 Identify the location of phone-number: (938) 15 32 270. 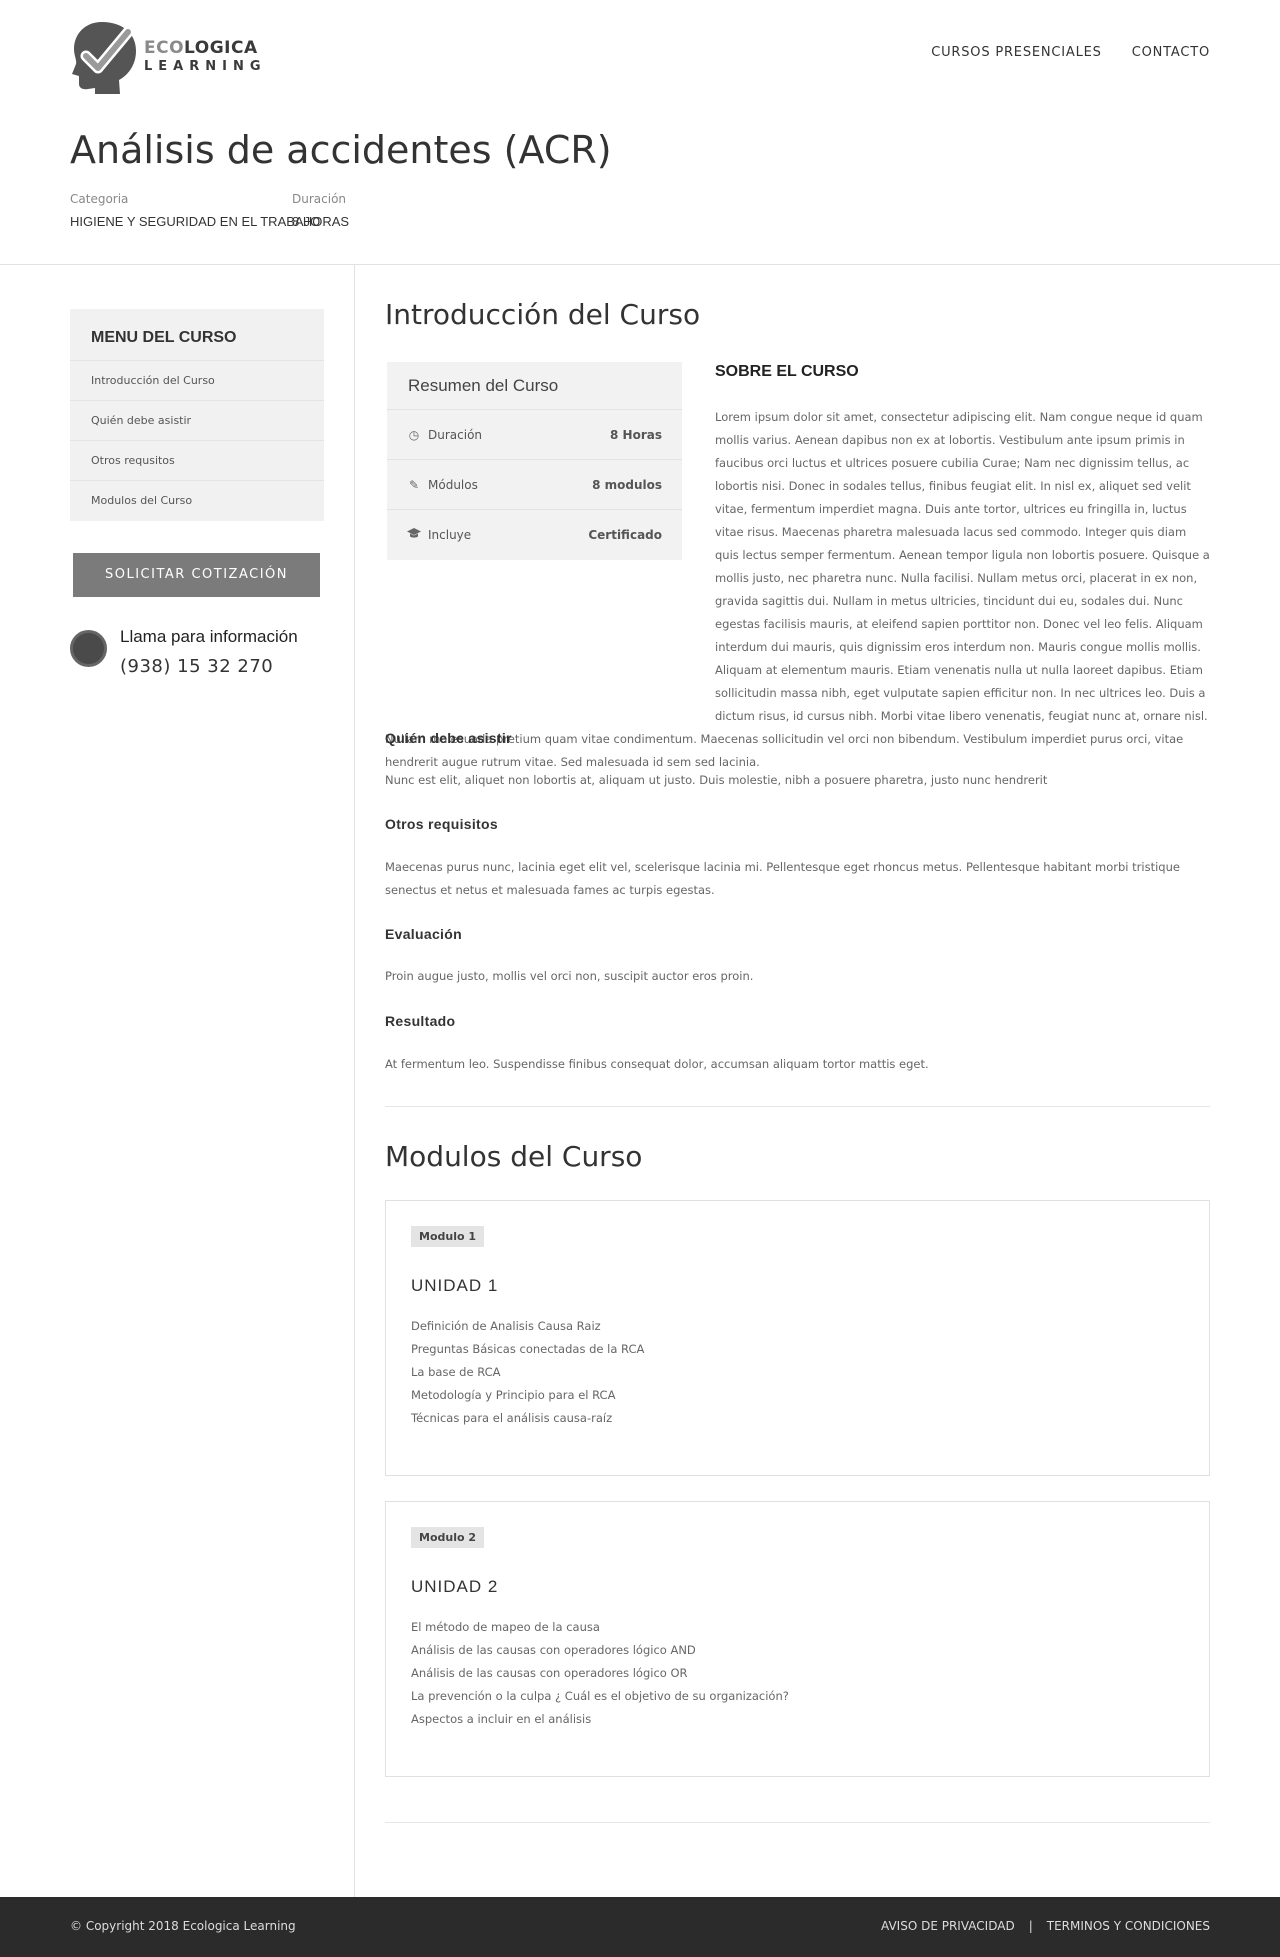
(196, 666).